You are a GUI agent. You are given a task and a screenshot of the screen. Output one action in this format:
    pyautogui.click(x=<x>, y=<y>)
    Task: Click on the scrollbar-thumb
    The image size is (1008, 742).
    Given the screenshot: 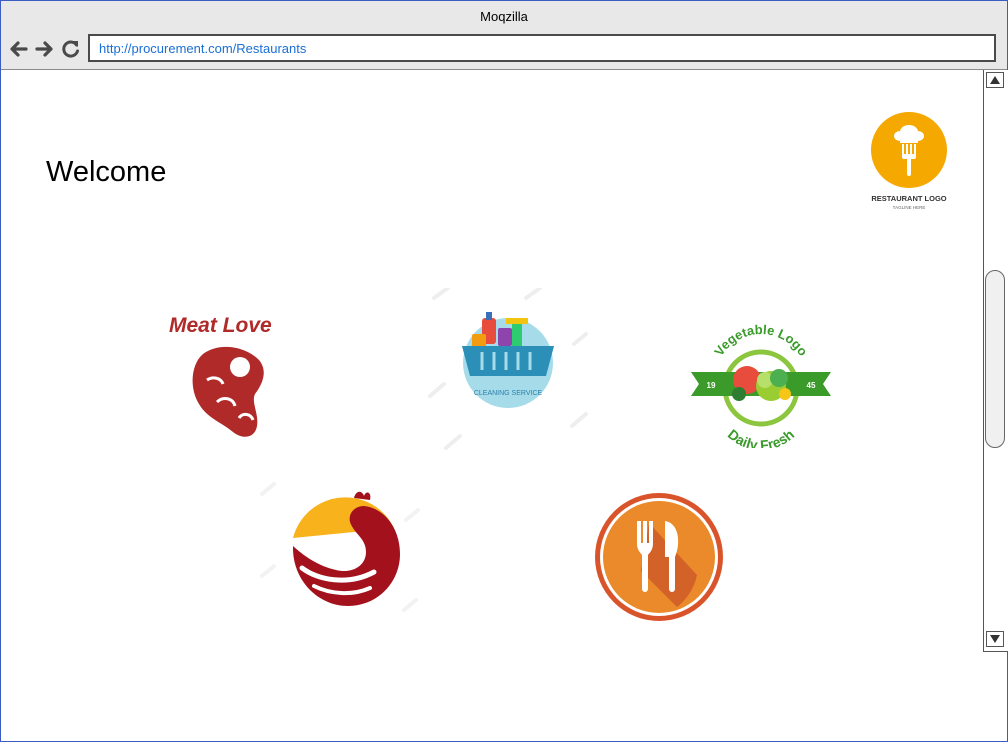 What is the action you would take?
    pyautogui.click(x=995, y=359)
    